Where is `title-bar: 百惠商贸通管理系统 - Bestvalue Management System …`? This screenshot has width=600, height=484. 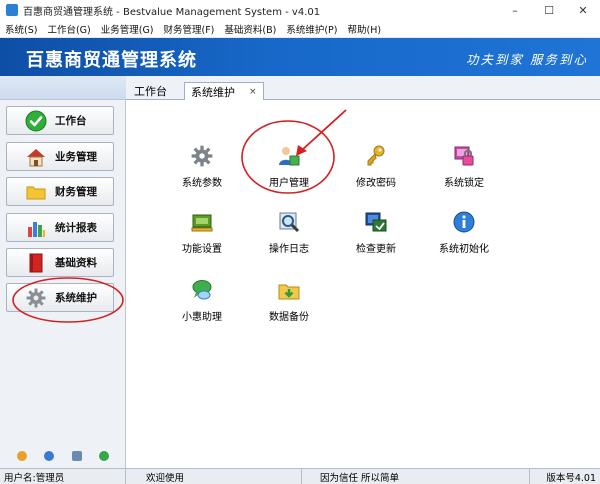 title-bar: 百惠商贸通管理系统 - Bestvalue Management System … is located at coordinates (300, 10).